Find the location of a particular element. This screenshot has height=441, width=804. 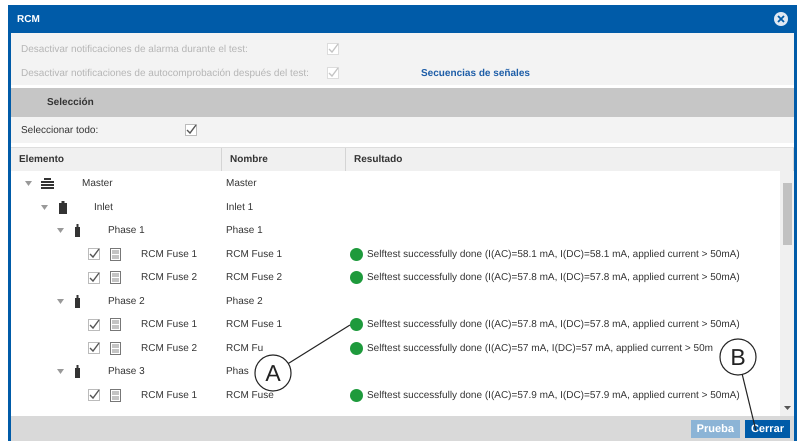

signal-sequences-link: Secuencias de señales is located at coordinates (475, 73).